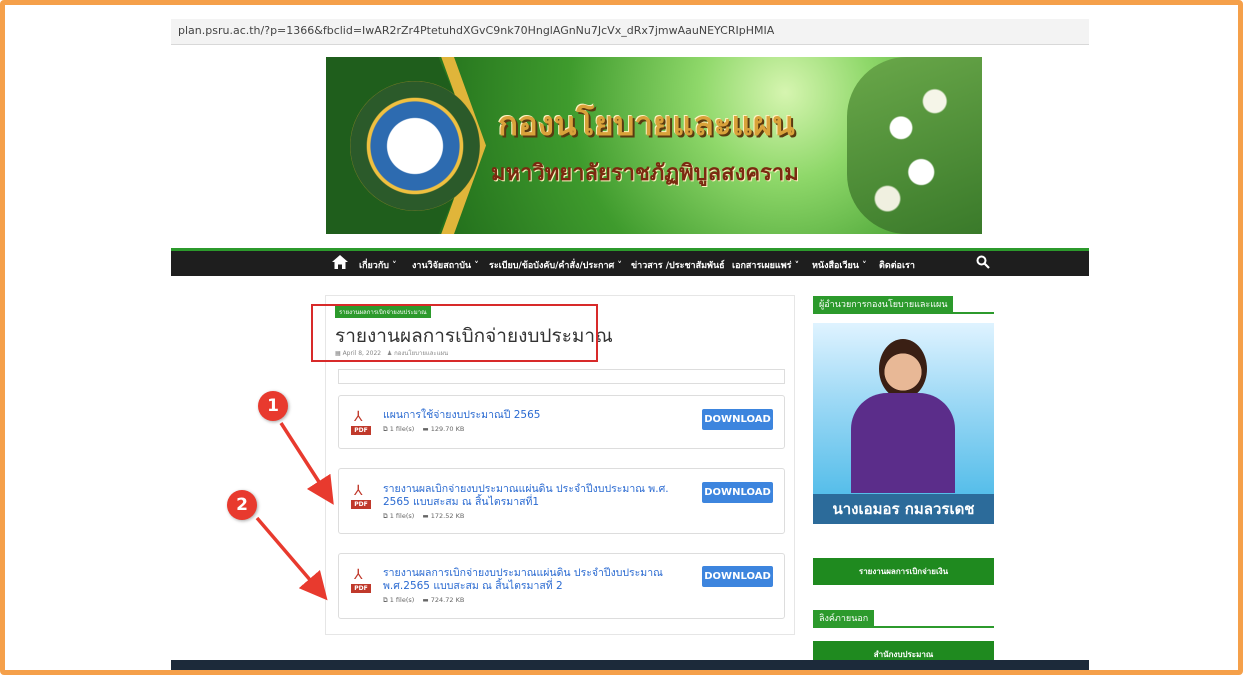 Image resolution: width=1243 pixels, height=675 pixels. Describe the element at coordinates (903, 571) in the screenshot. I see `report-button: รายงานผลการเบิกจ่ายเงิน` at that location.